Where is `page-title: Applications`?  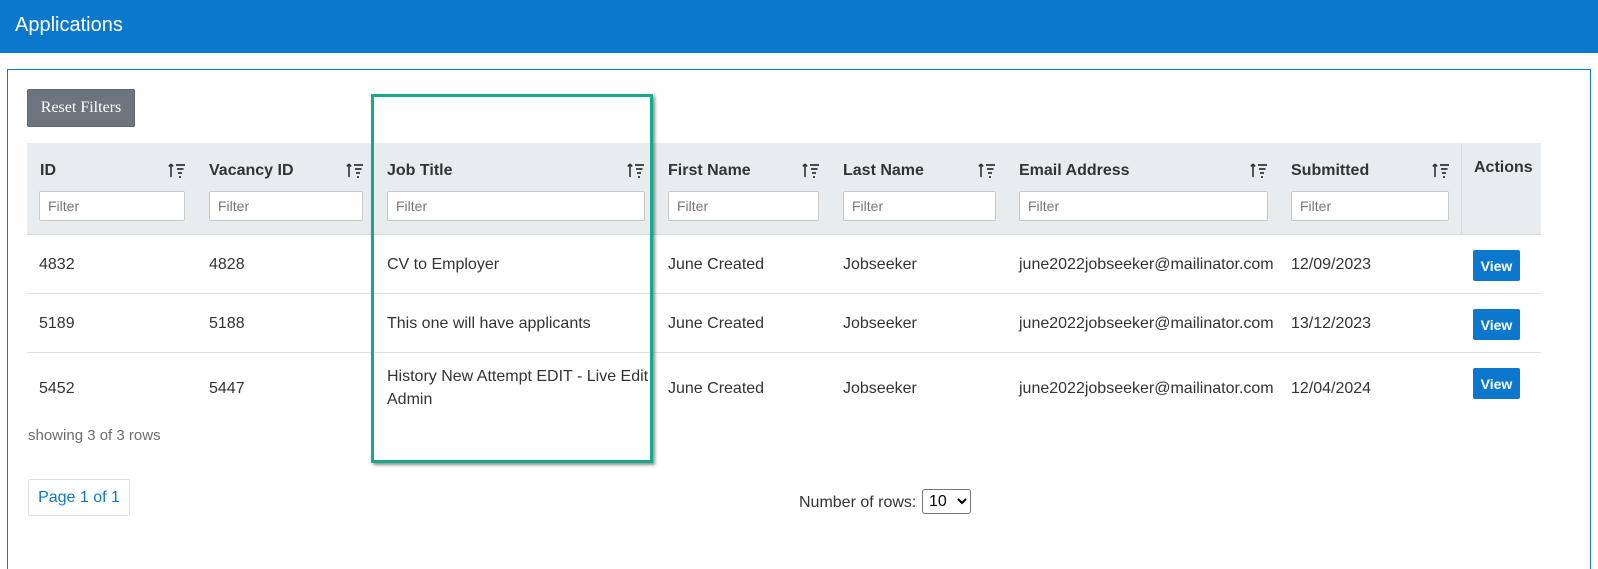
page-title: Applications is located at coordinates (69, 25).